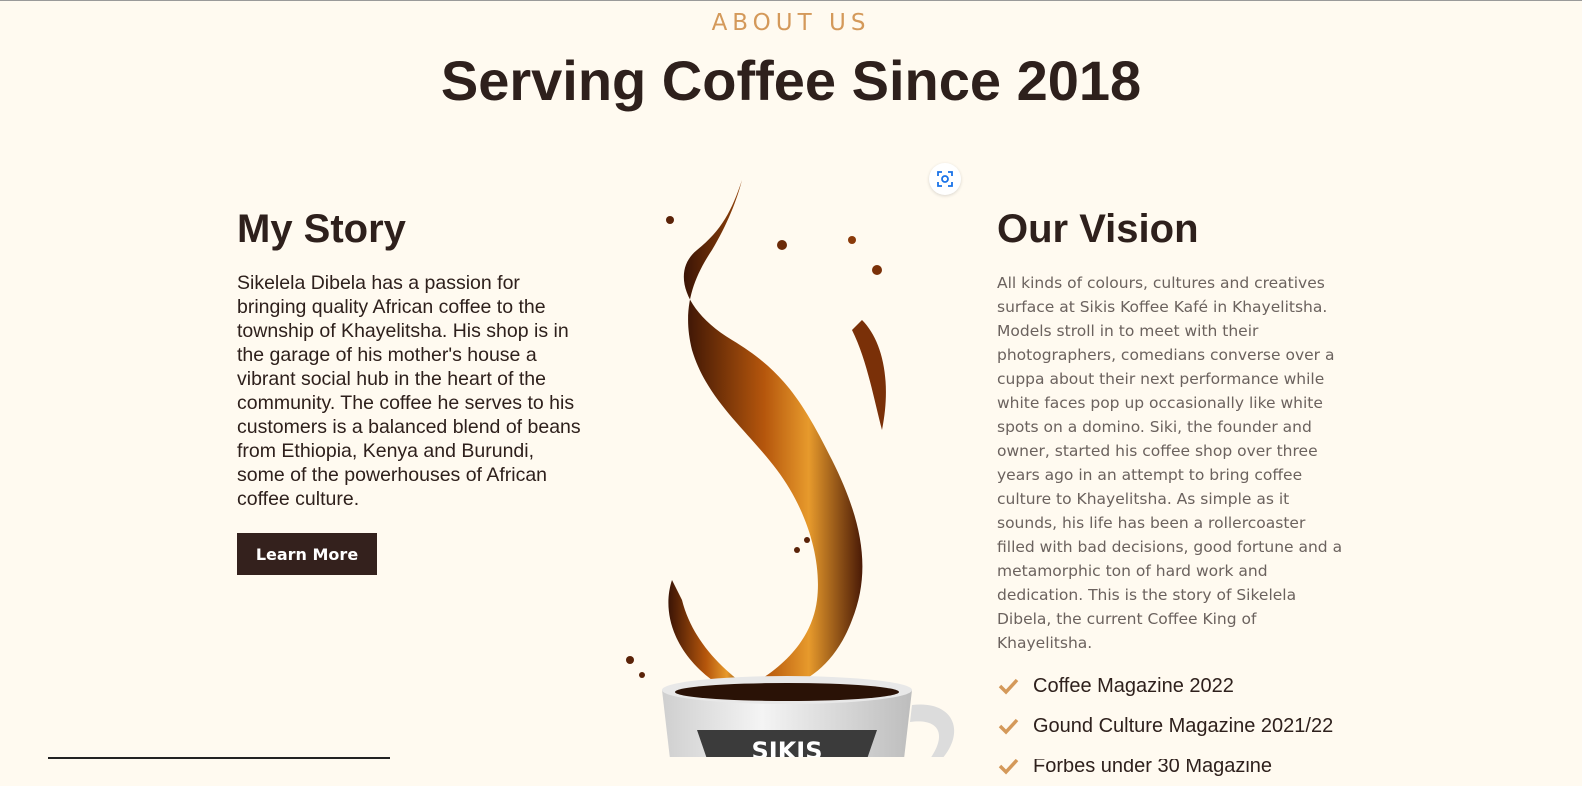 The width and height of the screenshot is (1582, 786). Describe the element at coordinates (307, 554) in the screenshot. I see `learn-more-button: Learn More` at that location.